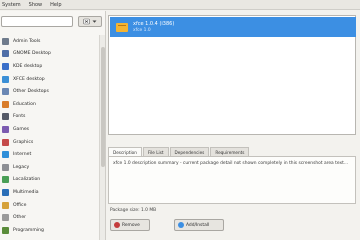 The width and height of the screenshot is (360, 240). What do you see at coordinates (26, 192) in the screenshot?
I see `category-label: Multimedia` at bounding box center [26, 192].